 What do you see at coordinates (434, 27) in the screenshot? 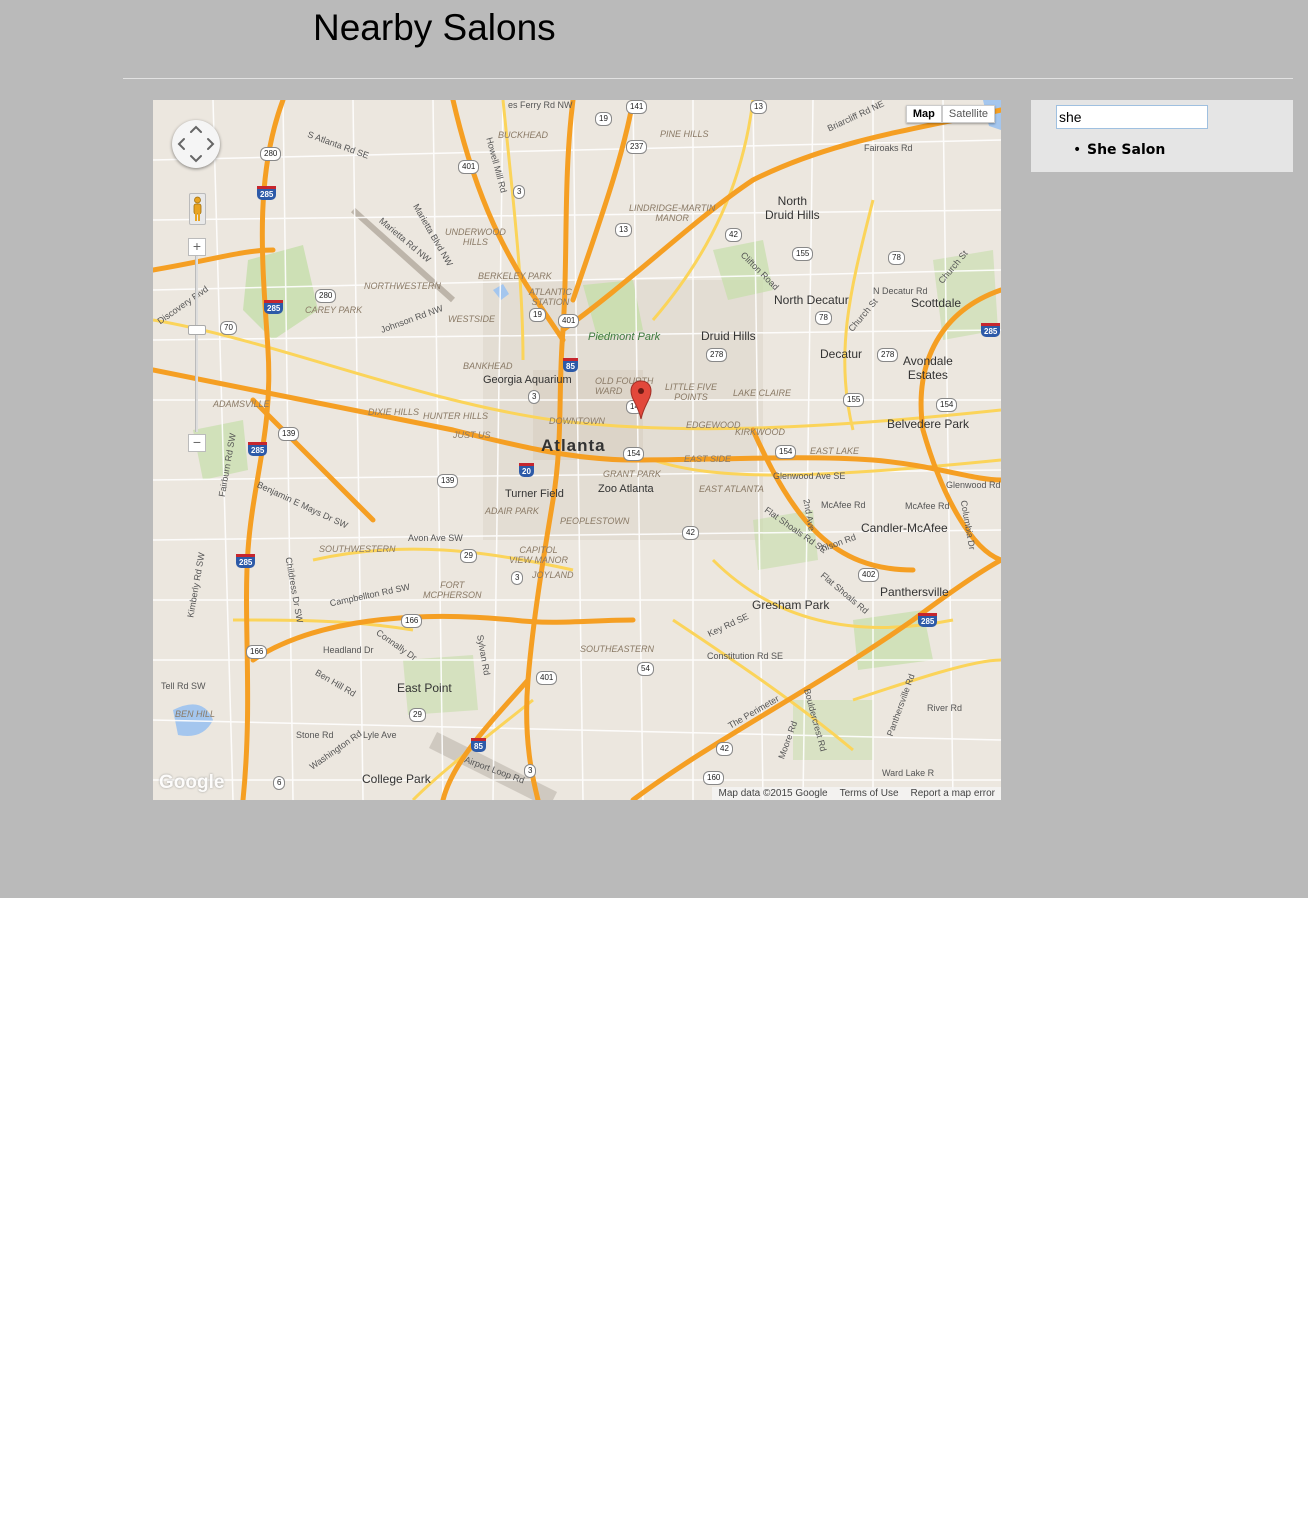
I see `page-title: Nearby Salons` at bounding box center [434, 27].